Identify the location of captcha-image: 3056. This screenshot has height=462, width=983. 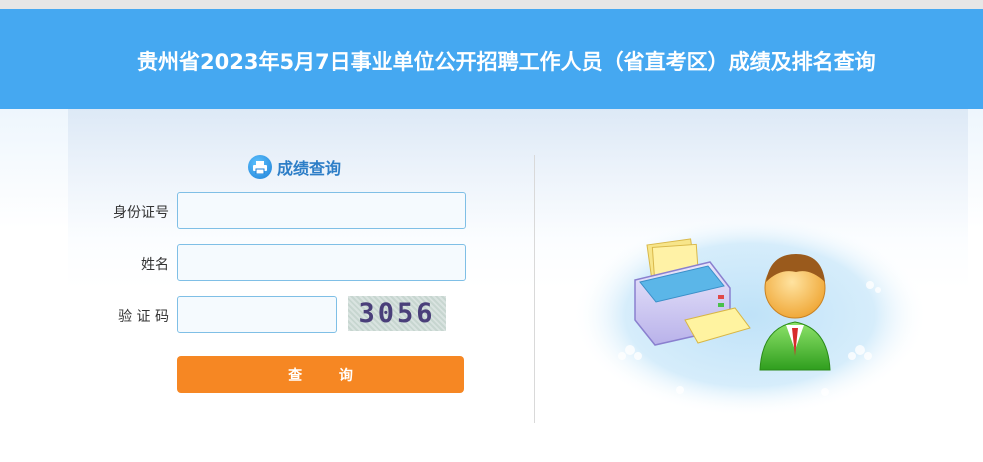
(397, 313).